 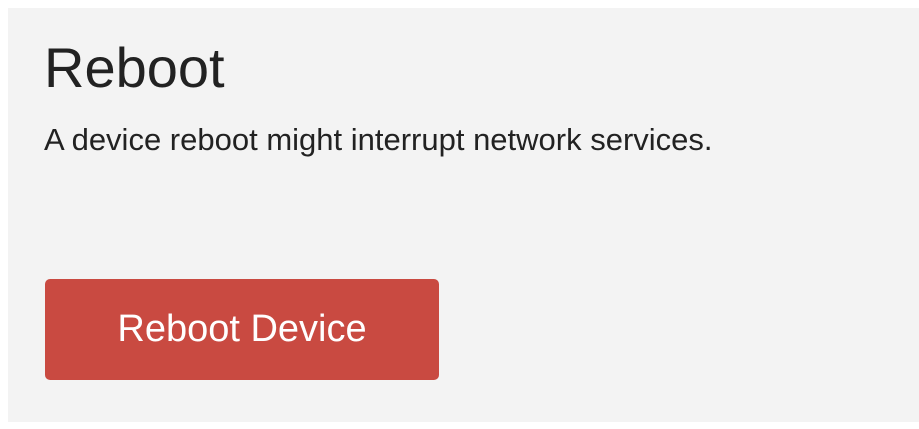 What do you see at coordinates (134, 67) in the screenshot?
I see `section-title: Reboot` at bounding box center [134, 67].